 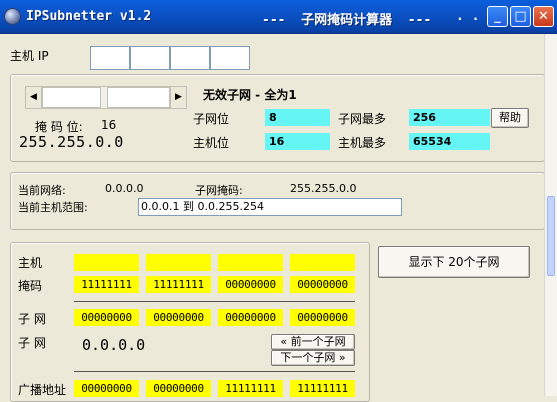 What do you see at coordinates (322, 317) in the screenshot?
I see `subnet-octet-4: 00000000` at bounding box center [322, 317].